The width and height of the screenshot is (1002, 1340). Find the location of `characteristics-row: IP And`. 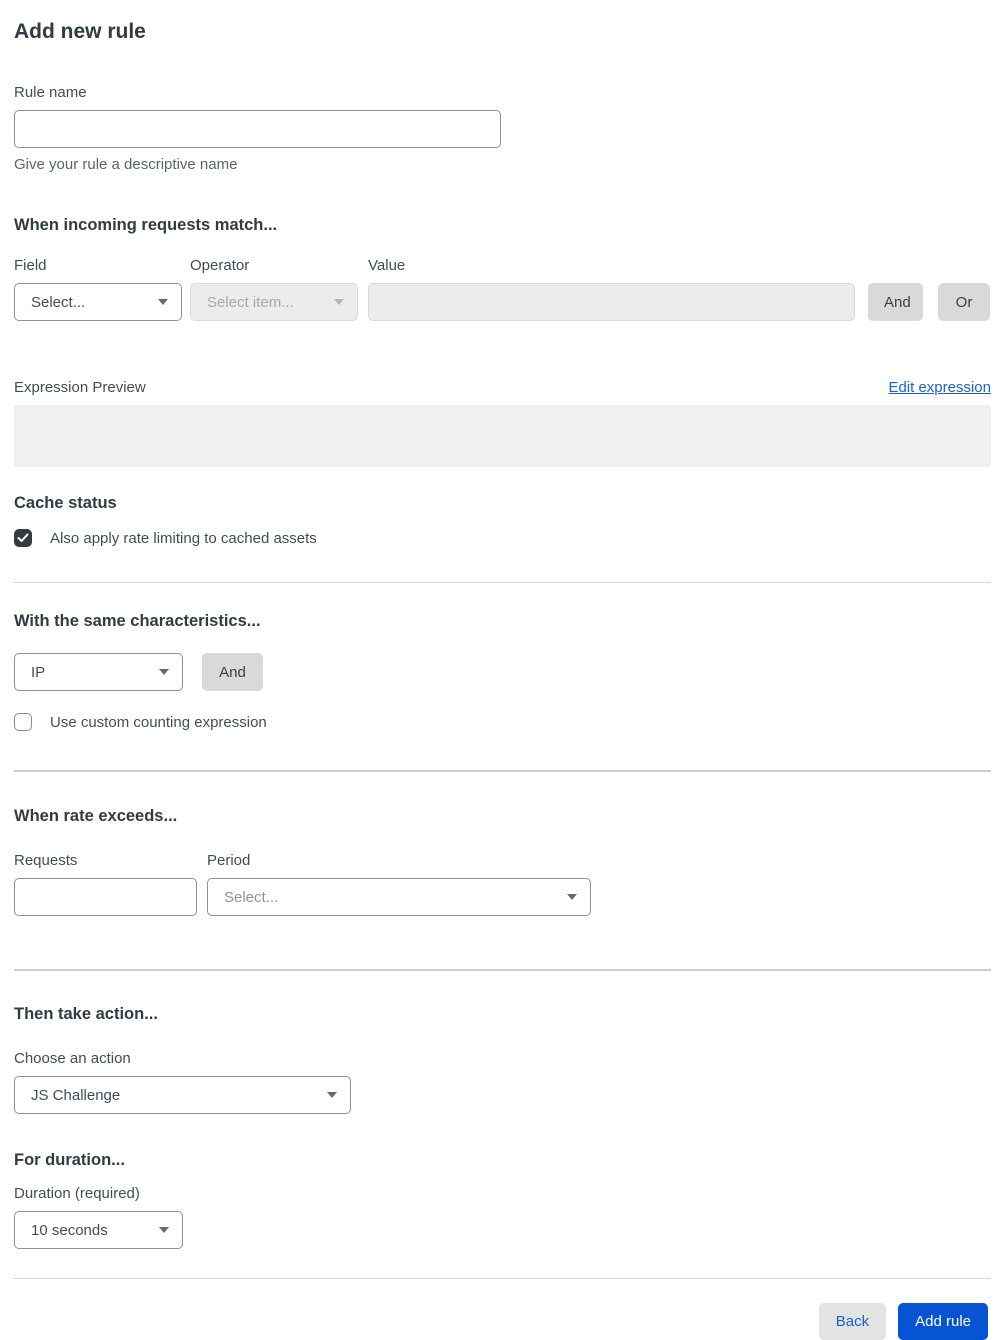

characteristics-row: IP And is located at coordinates (502, 672).